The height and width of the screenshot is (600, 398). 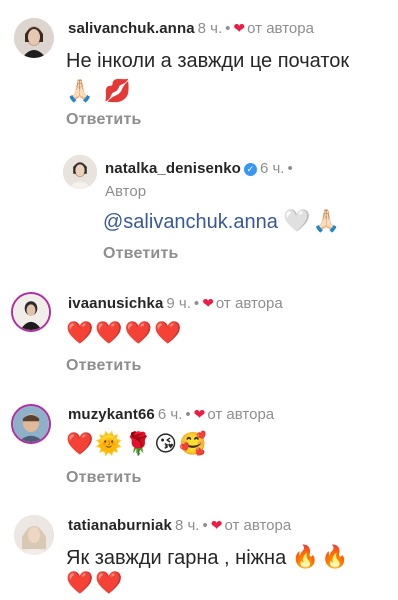 What do you see at coordinates (190, 222) in the screenshot?
I see `mention-link: @salivanchuk.anna` at bounding box center [190, 222].